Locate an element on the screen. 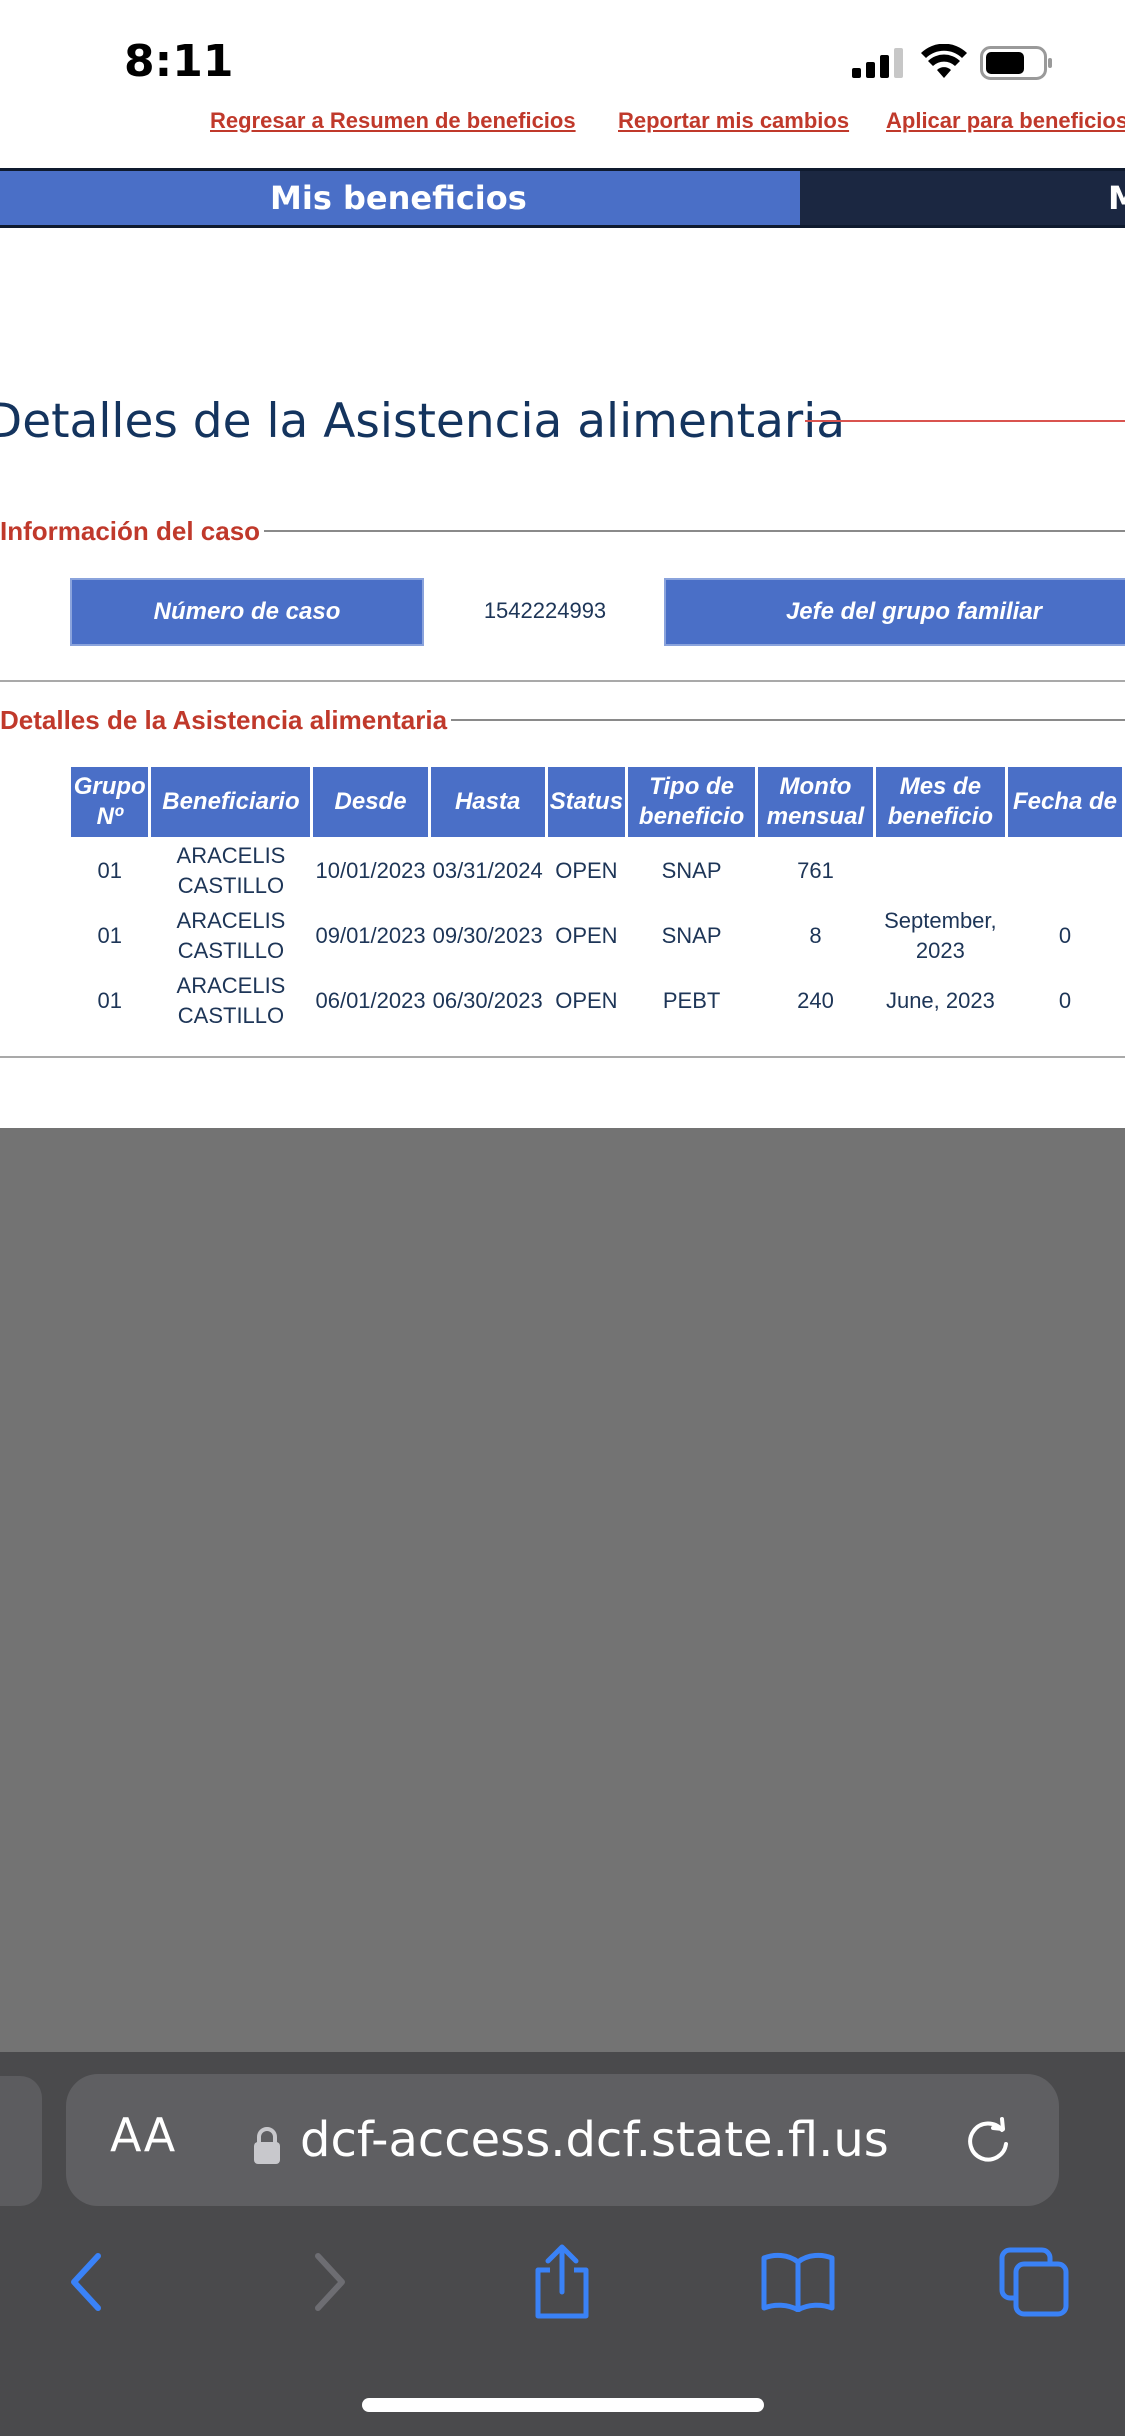 The height and width of the screenshot is (2436, 1125). home-indicator is located at coordinates (563, 2405).